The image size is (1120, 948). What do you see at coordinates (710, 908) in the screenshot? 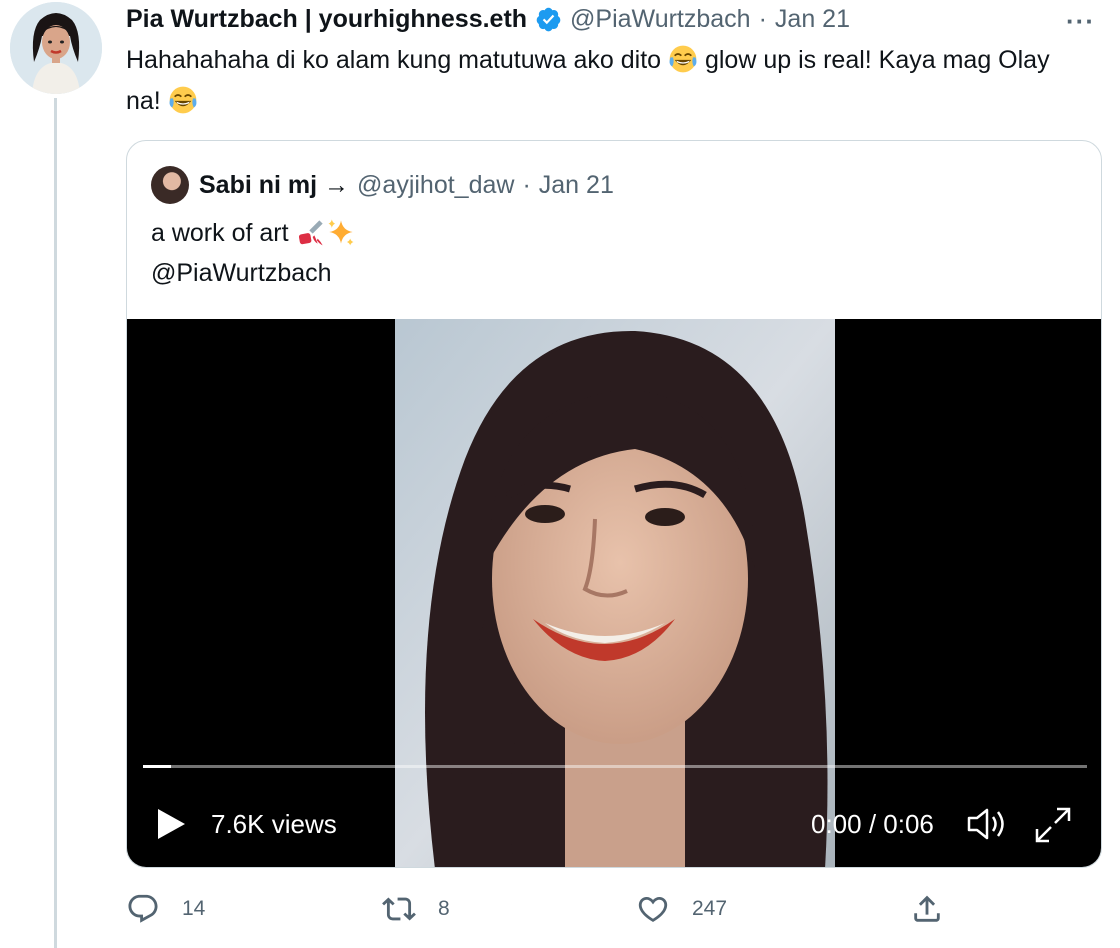
I see `like-count: 247` at bounding box center [710, 908].